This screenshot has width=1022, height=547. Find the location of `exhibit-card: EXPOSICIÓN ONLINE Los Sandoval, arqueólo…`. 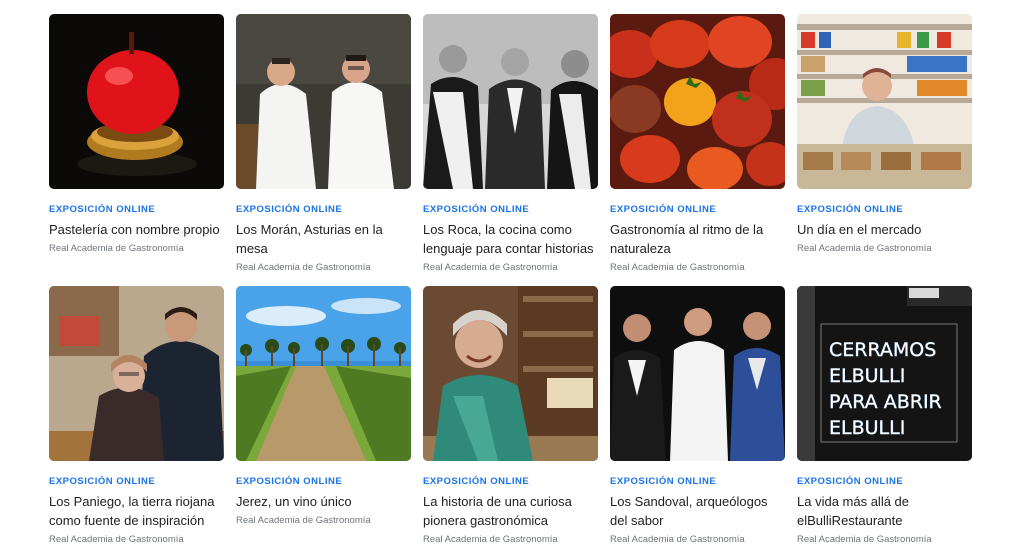

exhibit-card: EXPOSICIÓN ONLINE Los Sandoval, arqueólo… is located at coordinates (697, 415).